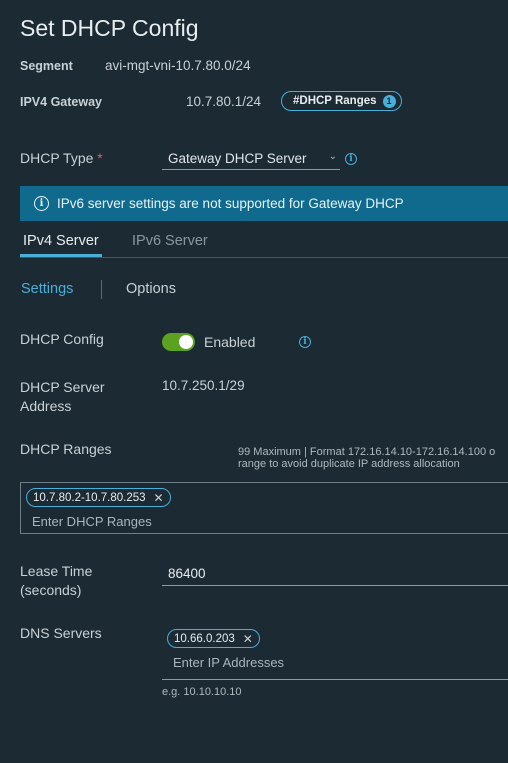 The image size is (508, 763). What do you see at coordinates (56, 571) in the screenshot?
I see `lease-time-label-line1: Lease Time` at bounding box center [56, 571].